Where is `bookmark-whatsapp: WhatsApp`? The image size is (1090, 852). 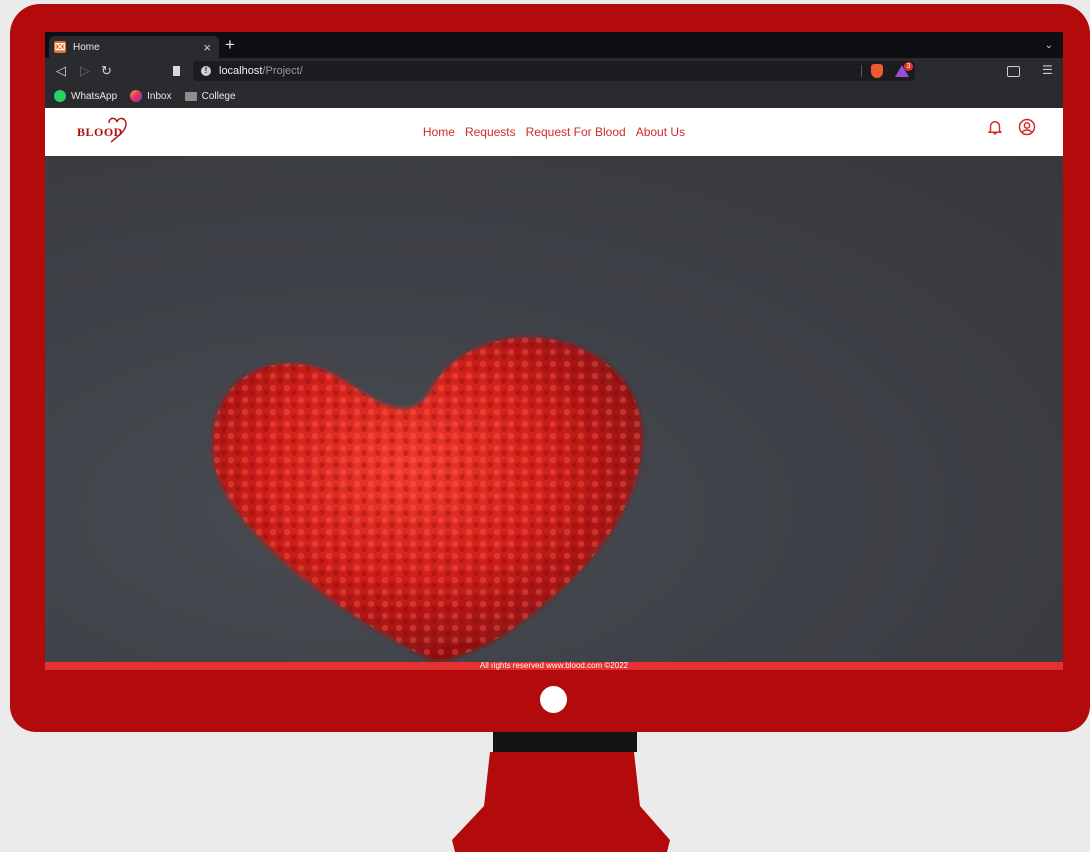
bookmark-whatsapp: WhatsApp is located at coordinates (85, 96).